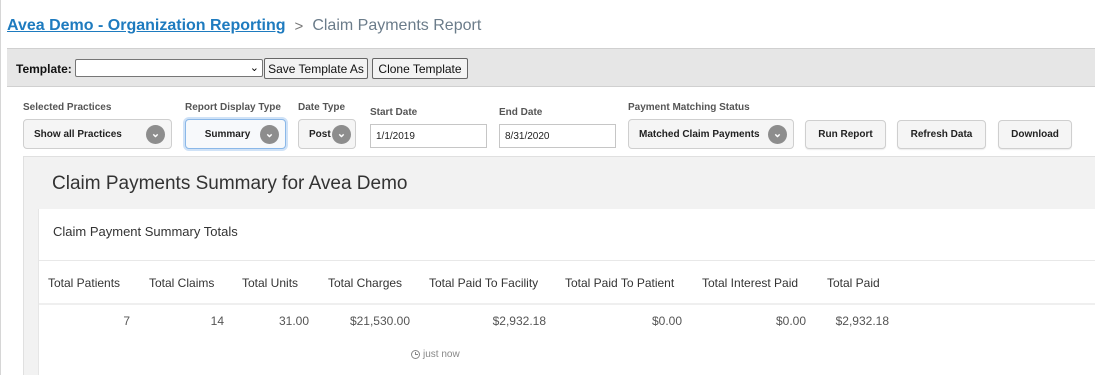  I want to click on page-left-border, so click(0, 187).